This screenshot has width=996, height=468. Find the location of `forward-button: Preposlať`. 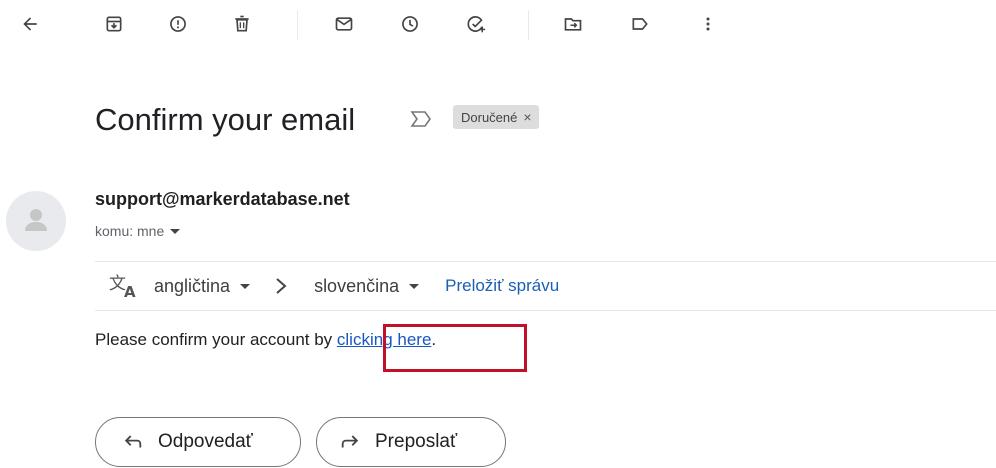

forward-button: Preposlať is located at coordinates (411, 442).